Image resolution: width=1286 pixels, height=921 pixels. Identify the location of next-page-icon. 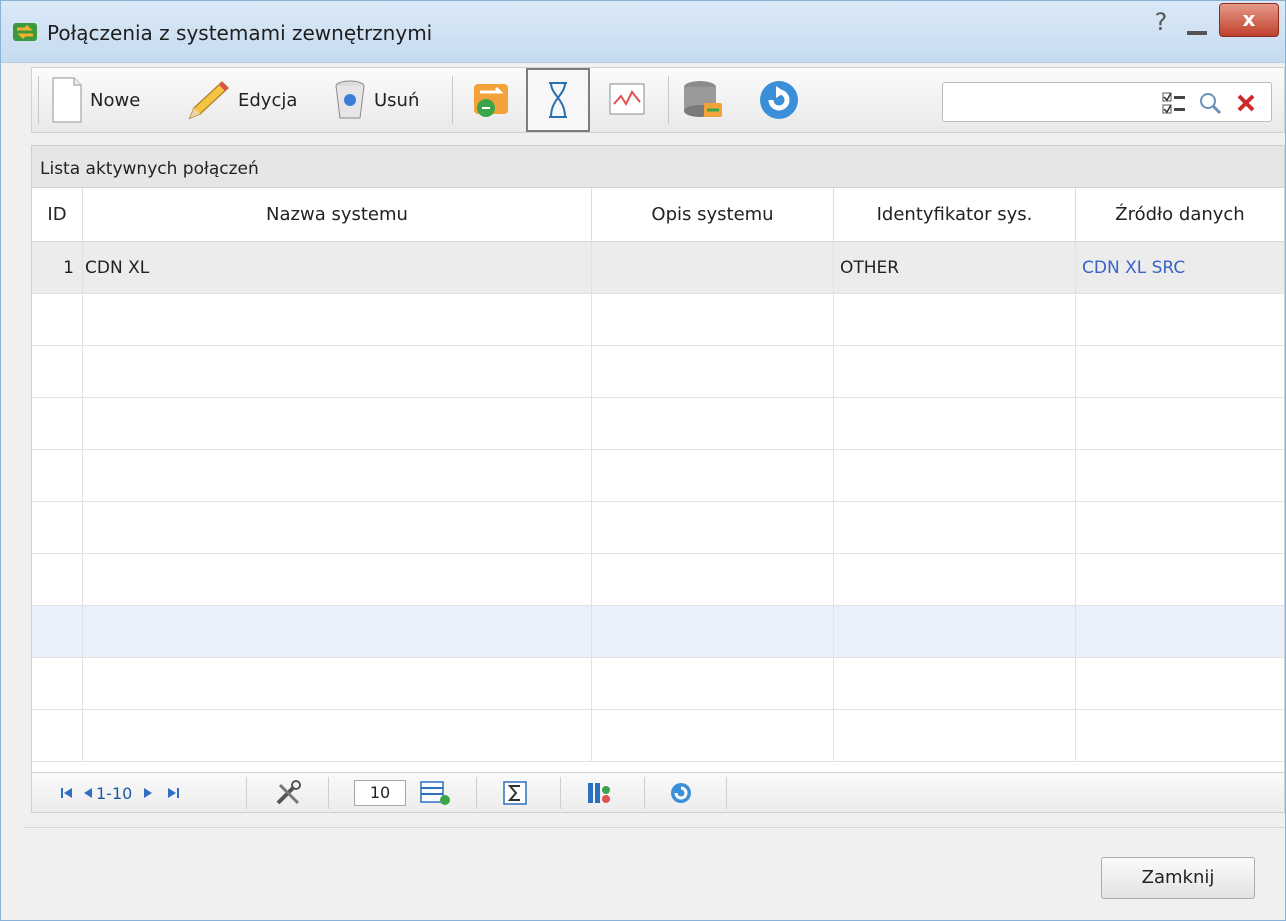
(148, 793).